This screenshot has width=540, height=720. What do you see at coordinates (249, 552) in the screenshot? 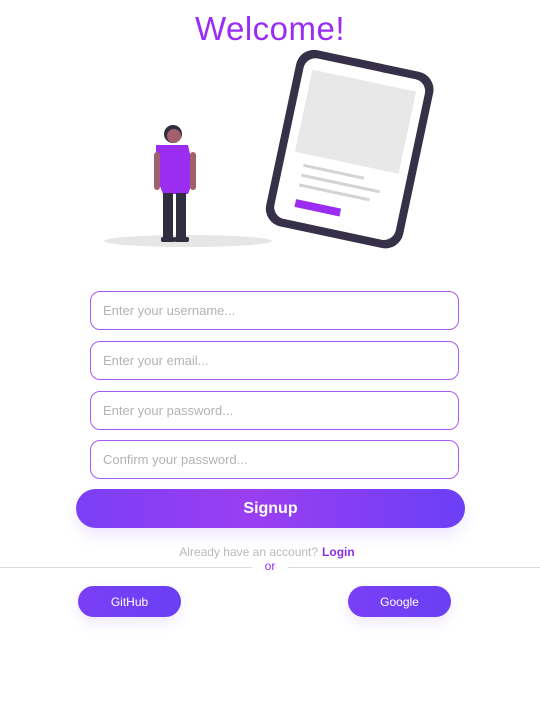
I see `login-prompt-text: Already have an account?` at bounding box center [249, 552].